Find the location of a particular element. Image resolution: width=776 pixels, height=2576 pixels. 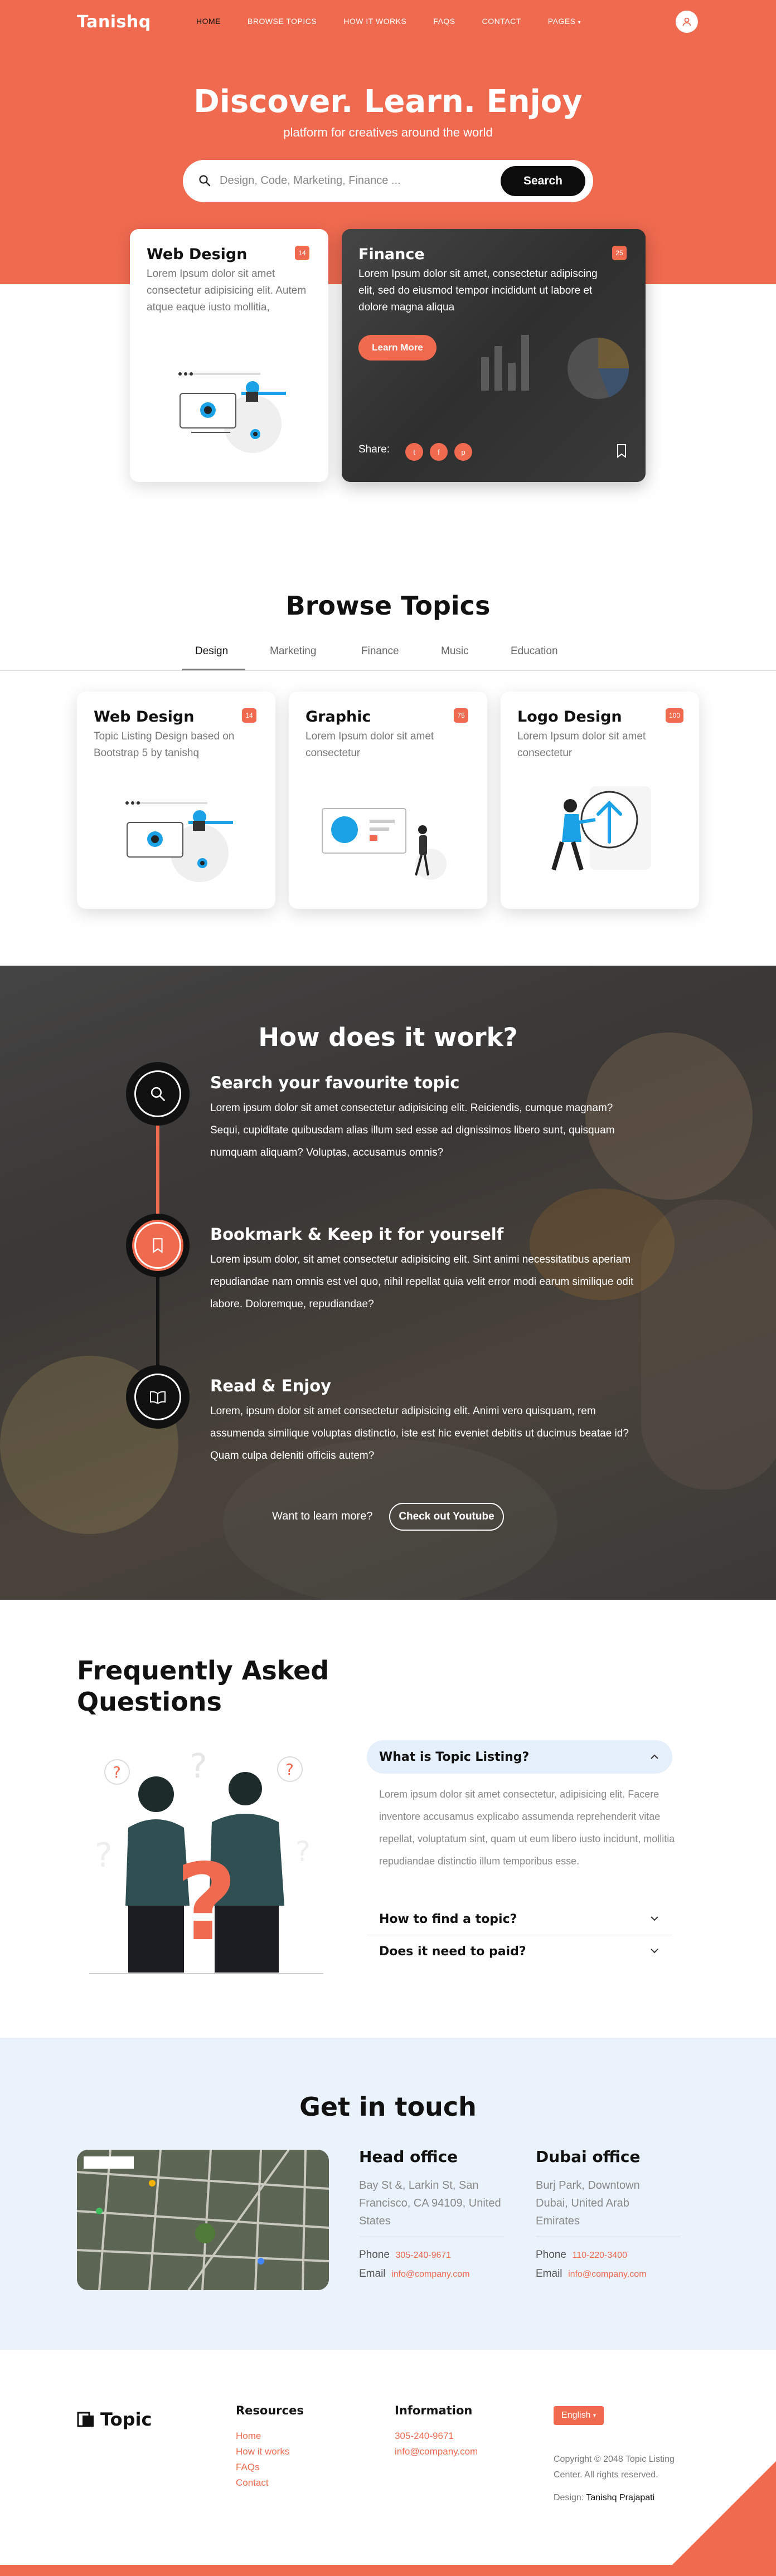

step-1-title: Search your favourite topic is located at coordinates (335, 1082).